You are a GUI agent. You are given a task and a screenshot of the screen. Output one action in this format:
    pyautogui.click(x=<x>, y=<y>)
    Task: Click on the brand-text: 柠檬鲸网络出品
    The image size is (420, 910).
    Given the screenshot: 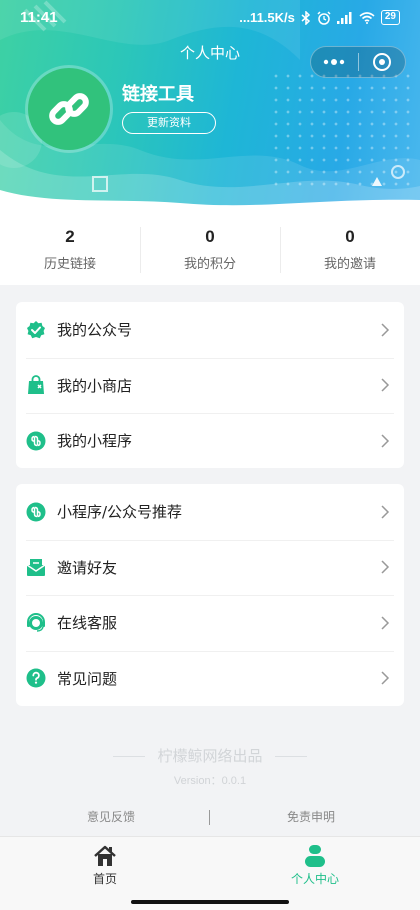 What is the action you would take?
    pyautogui.click(x=210, y=756)
    